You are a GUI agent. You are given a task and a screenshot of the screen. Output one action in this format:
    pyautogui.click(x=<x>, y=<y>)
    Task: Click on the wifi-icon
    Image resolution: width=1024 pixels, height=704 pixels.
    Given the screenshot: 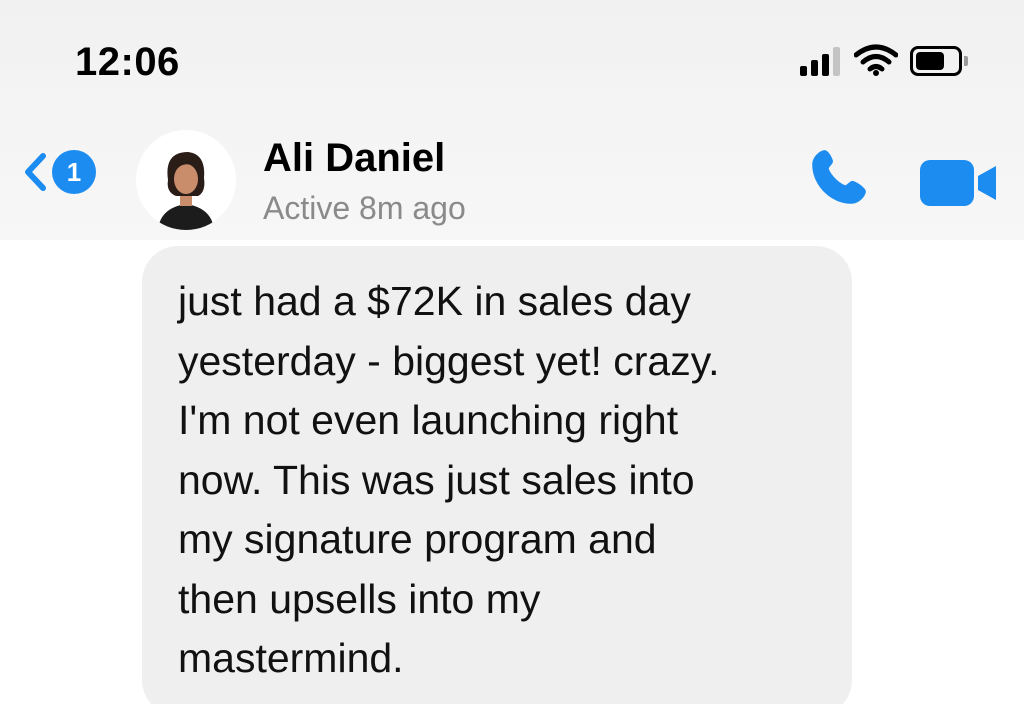 What is the action you would take?
    pyautogui.click(x=876, y=60)
    